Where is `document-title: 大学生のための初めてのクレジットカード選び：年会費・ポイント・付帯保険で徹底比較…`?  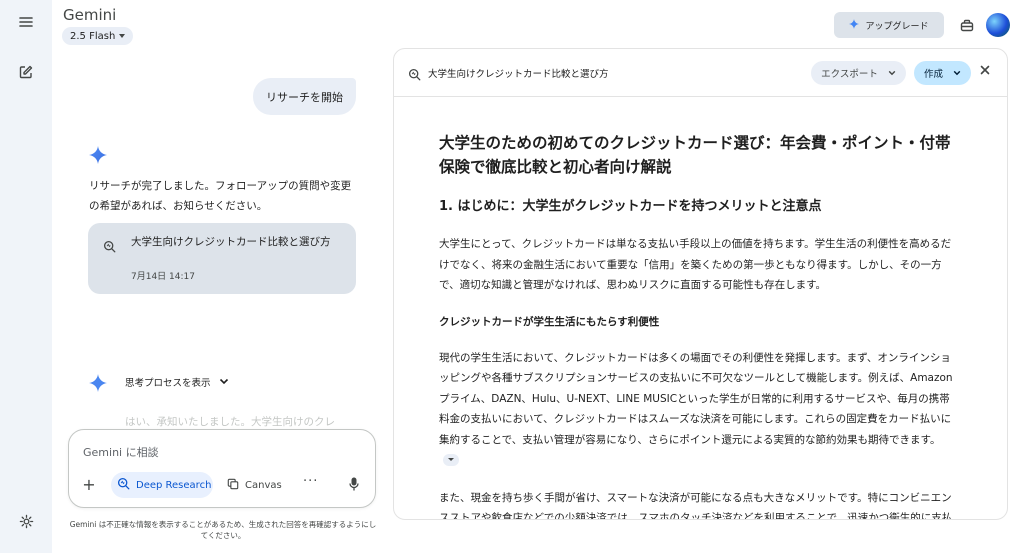
document-title: 大学生のための初めてのクレジットカード選び：年会費・ポイント・付帯保険で徹底比較… is located at coordinates (695, 155).